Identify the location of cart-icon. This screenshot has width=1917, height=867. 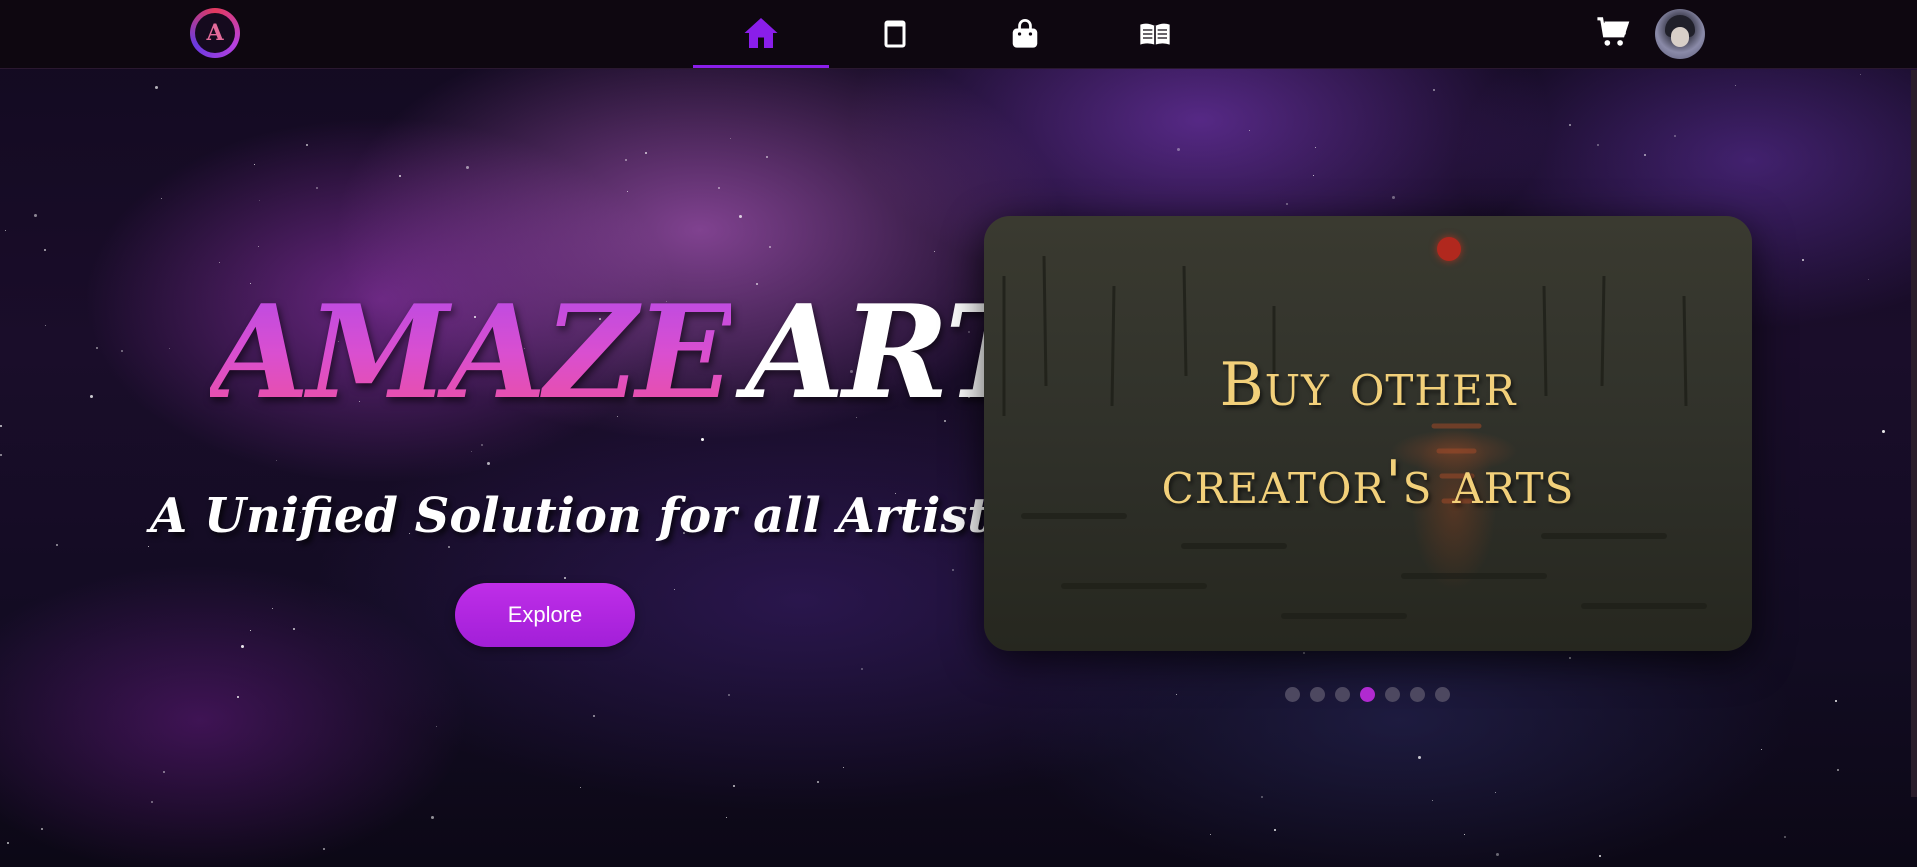
(1613, 33).